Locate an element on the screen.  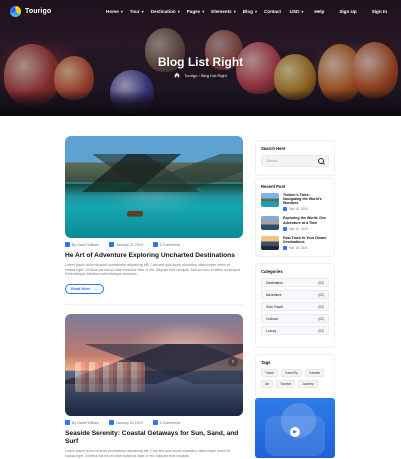
arrow-right-icon: → is located at coordinates (95, 289).